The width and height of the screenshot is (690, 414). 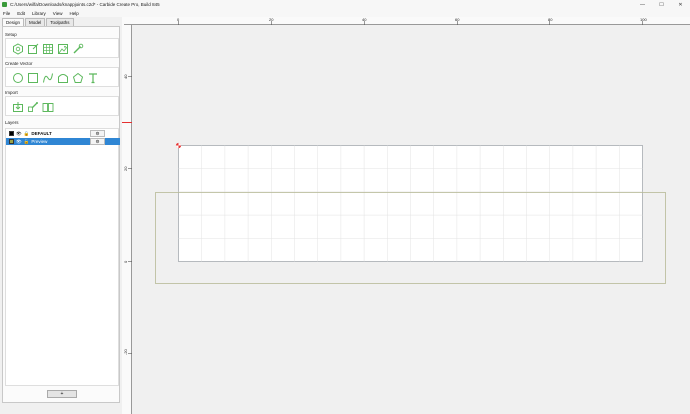 What do you see at coordinates (178, 145) in the screenshot?
I see `origin-marker-icon` at bounding box center [178, 145].